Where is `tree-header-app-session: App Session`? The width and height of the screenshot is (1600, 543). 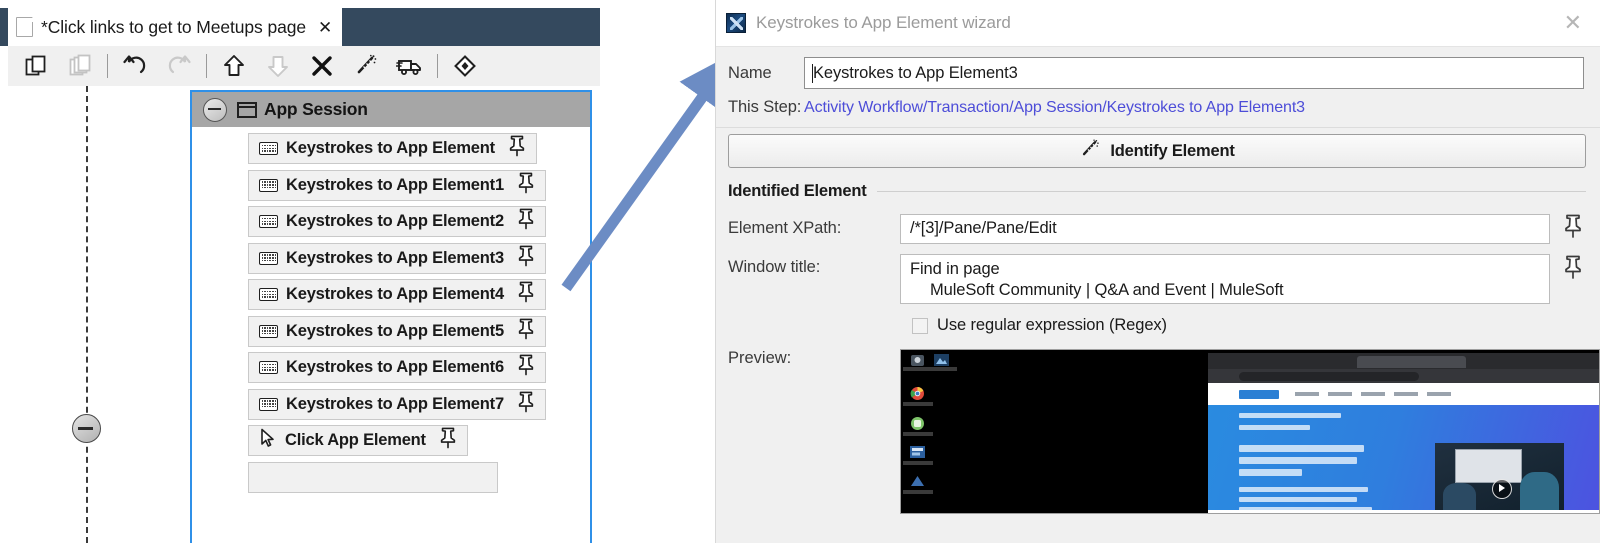 tree-header-app-session: App Session is located at coordinates (391, 109).